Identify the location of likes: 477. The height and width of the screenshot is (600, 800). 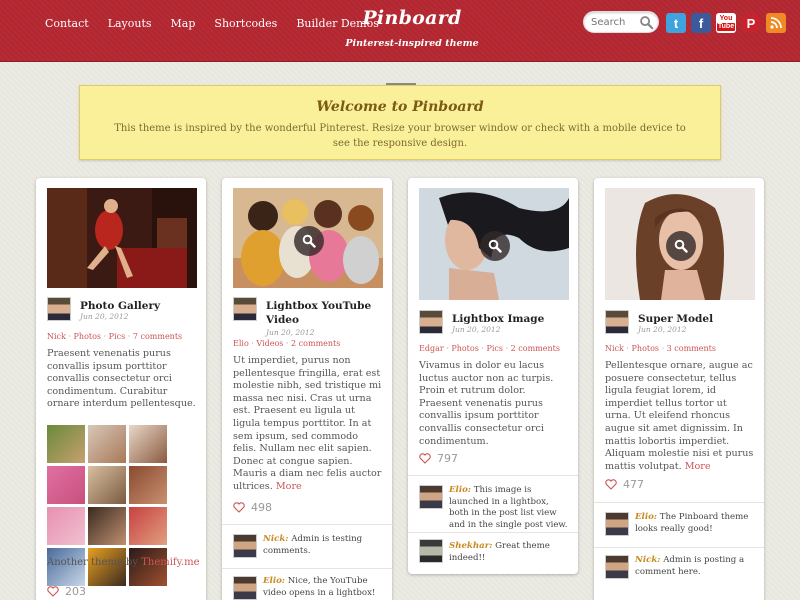
(624, 484).